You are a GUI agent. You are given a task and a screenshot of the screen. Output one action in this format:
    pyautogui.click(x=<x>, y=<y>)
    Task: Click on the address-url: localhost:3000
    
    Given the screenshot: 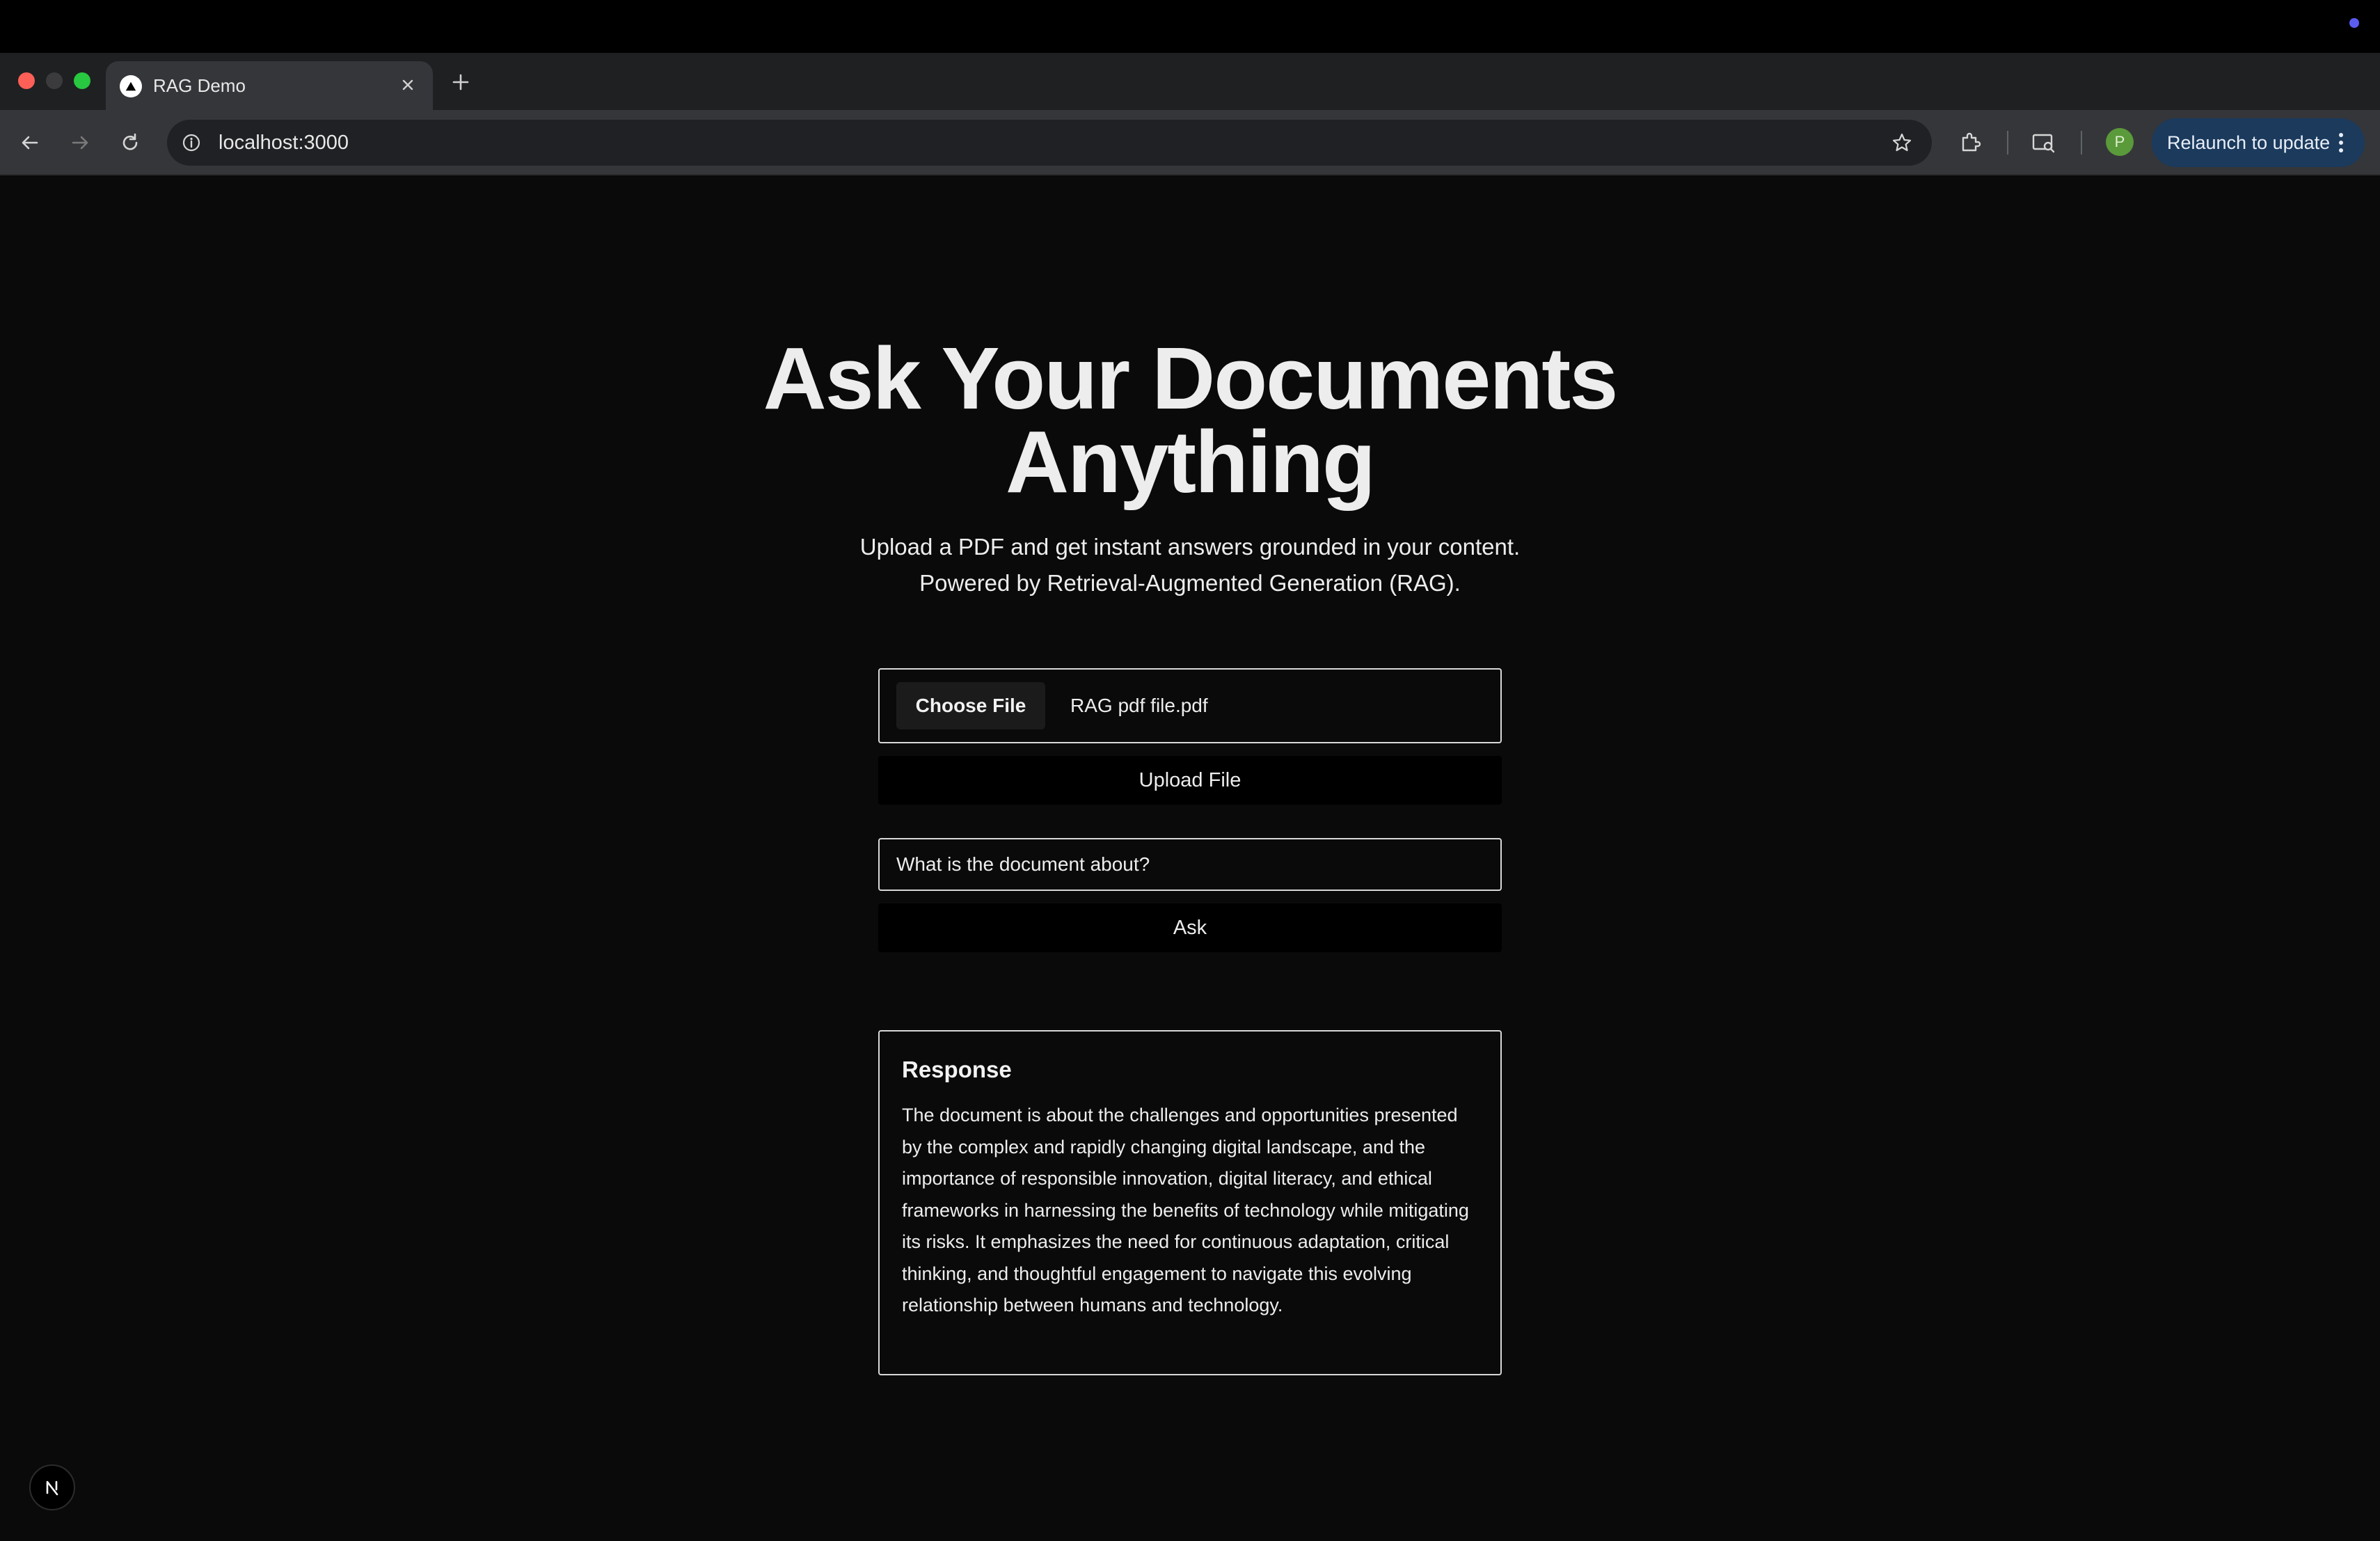 What is the action you would take?
    pyautogui.click(x=284, y=143)
    